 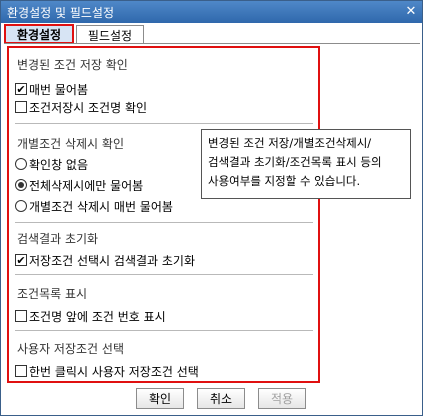 What do you see at coordinates (160, 398) in the screenshot?
I see `ok-button: 확인` at bounding box center [160, 398].